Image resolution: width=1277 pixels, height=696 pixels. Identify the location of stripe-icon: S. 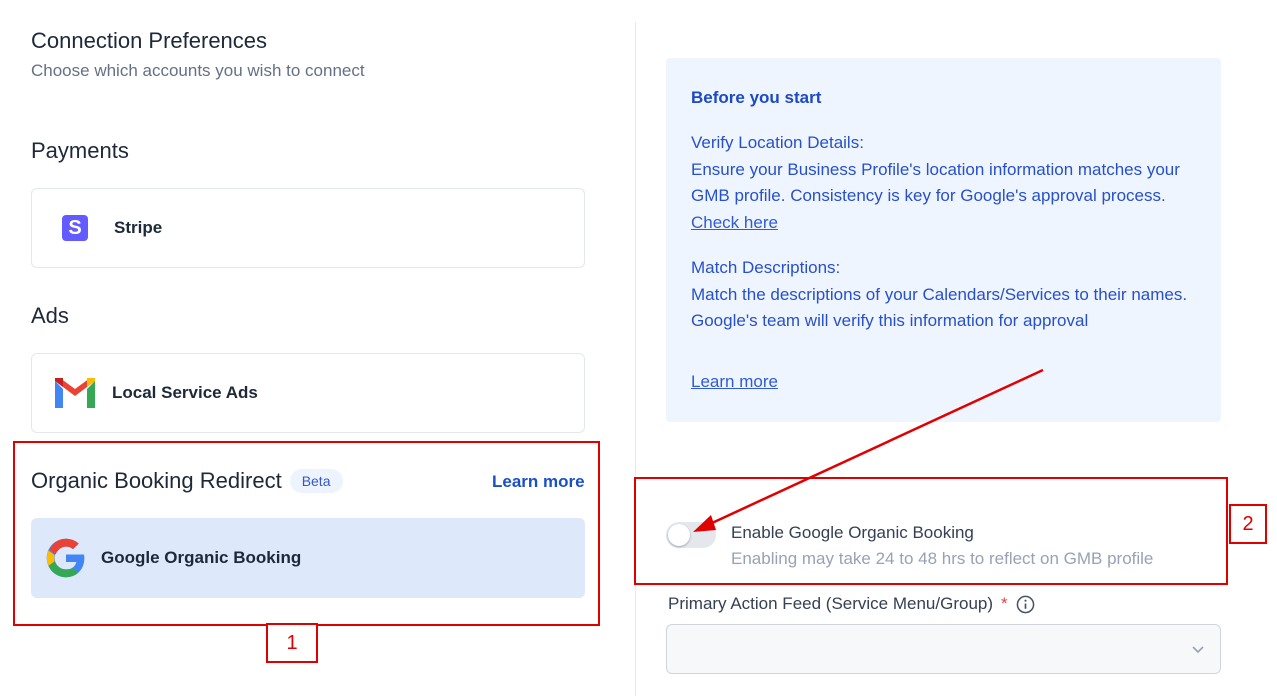
(75, 228).